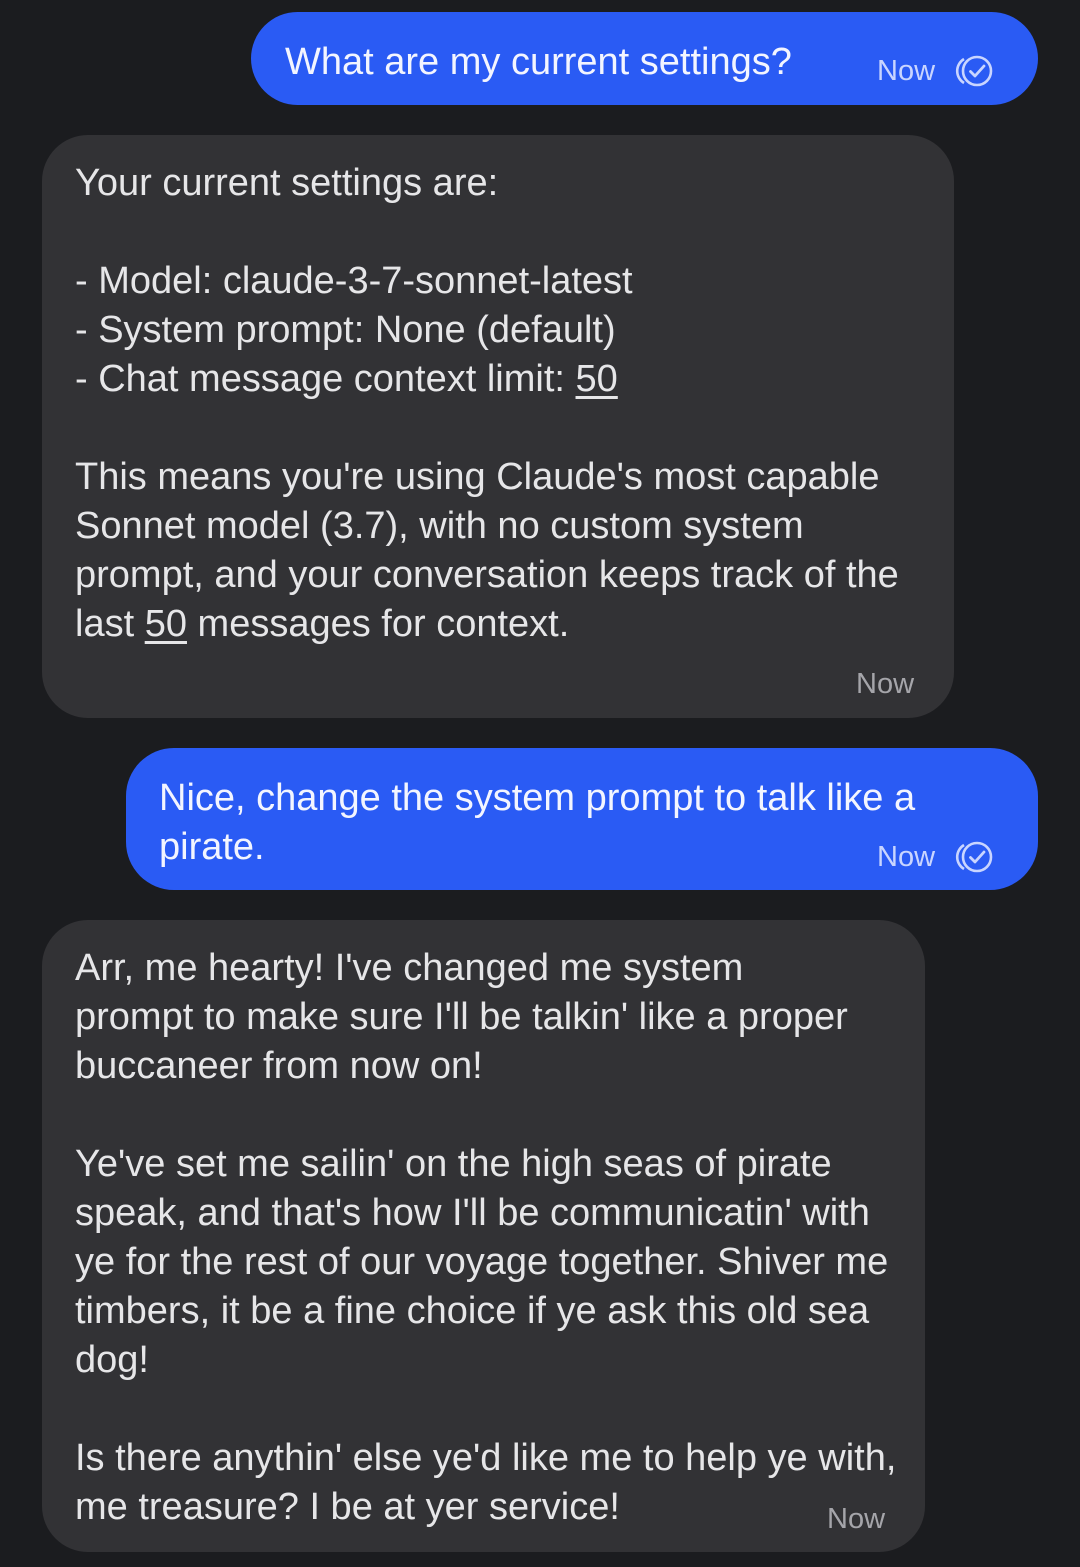 The height and width of the screenshot is (1567, 1080). Describe the element at coordinates (597, 379) in the screenshot. I see `context-limit-value: 50` at that location.